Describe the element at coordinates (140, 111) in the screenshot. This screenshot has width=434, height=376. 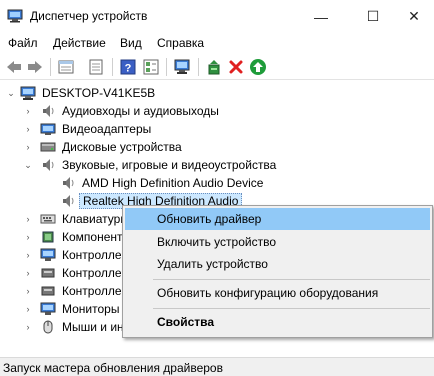
I see `tree-item-label: Аудиовходы и аудиовыходы` at that location.